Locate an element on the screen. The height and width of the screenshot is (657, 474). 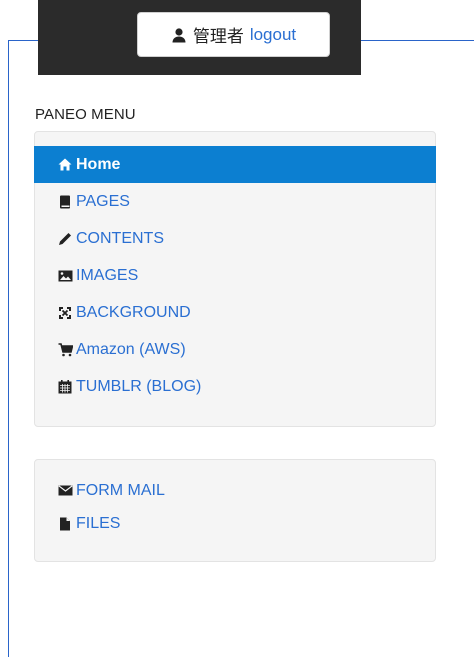
nav-item-background: BACKGROUND is located at coordinates (235, 312).